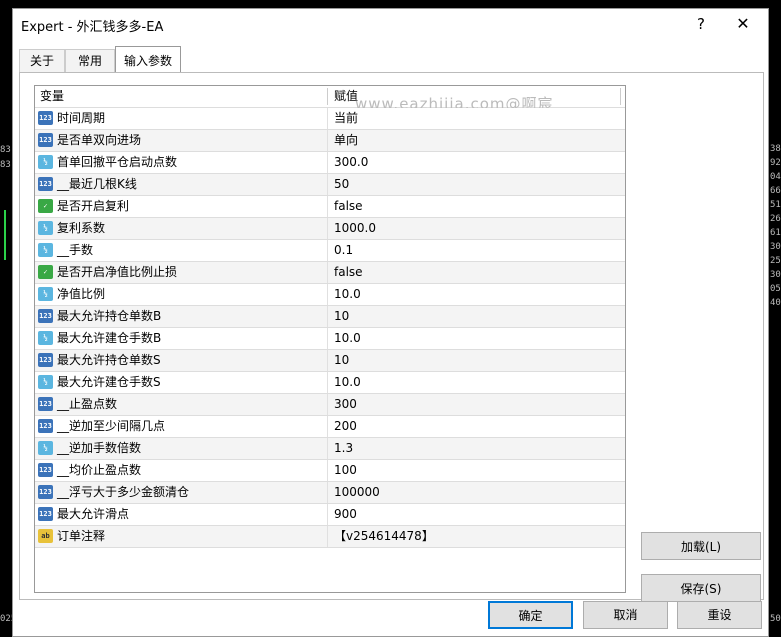  Describe the element at coordinates (117, 162) in the screenshot. I see `parameter-name: 首单回撤平仓启动点数` at that location.